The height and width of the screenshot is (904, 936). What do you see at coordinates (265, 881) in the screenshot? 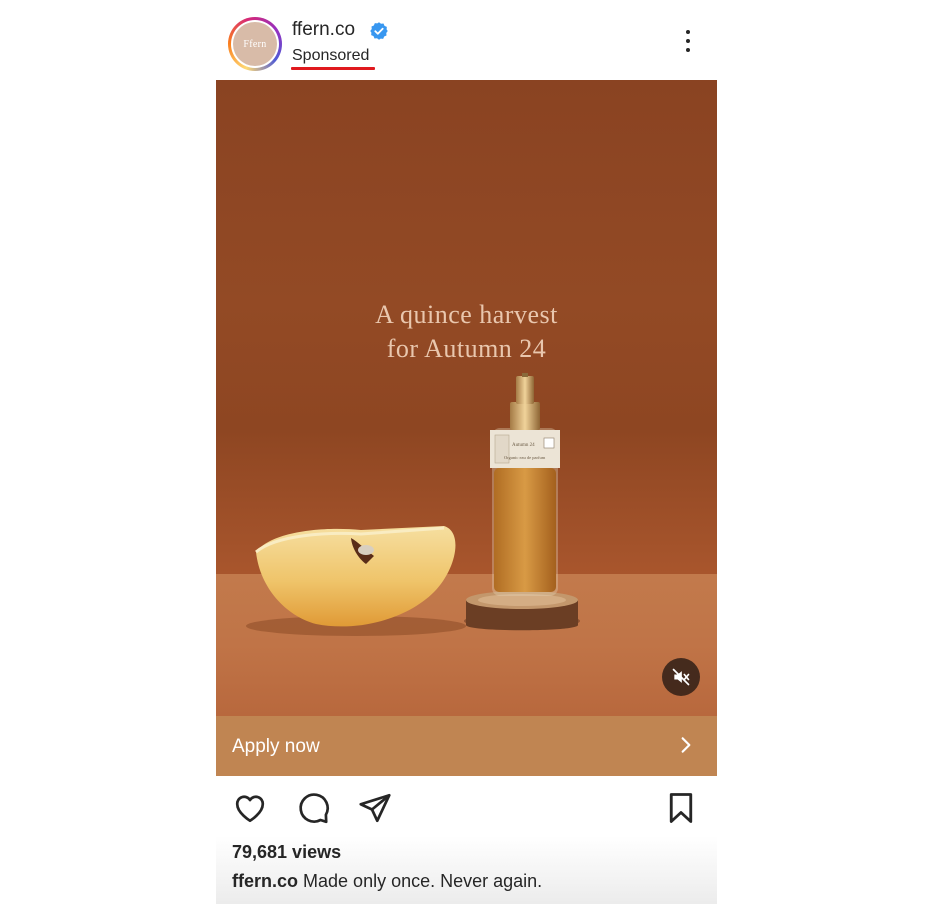
I see `caption-username: ffern.co` at bounding box center [265, 881].